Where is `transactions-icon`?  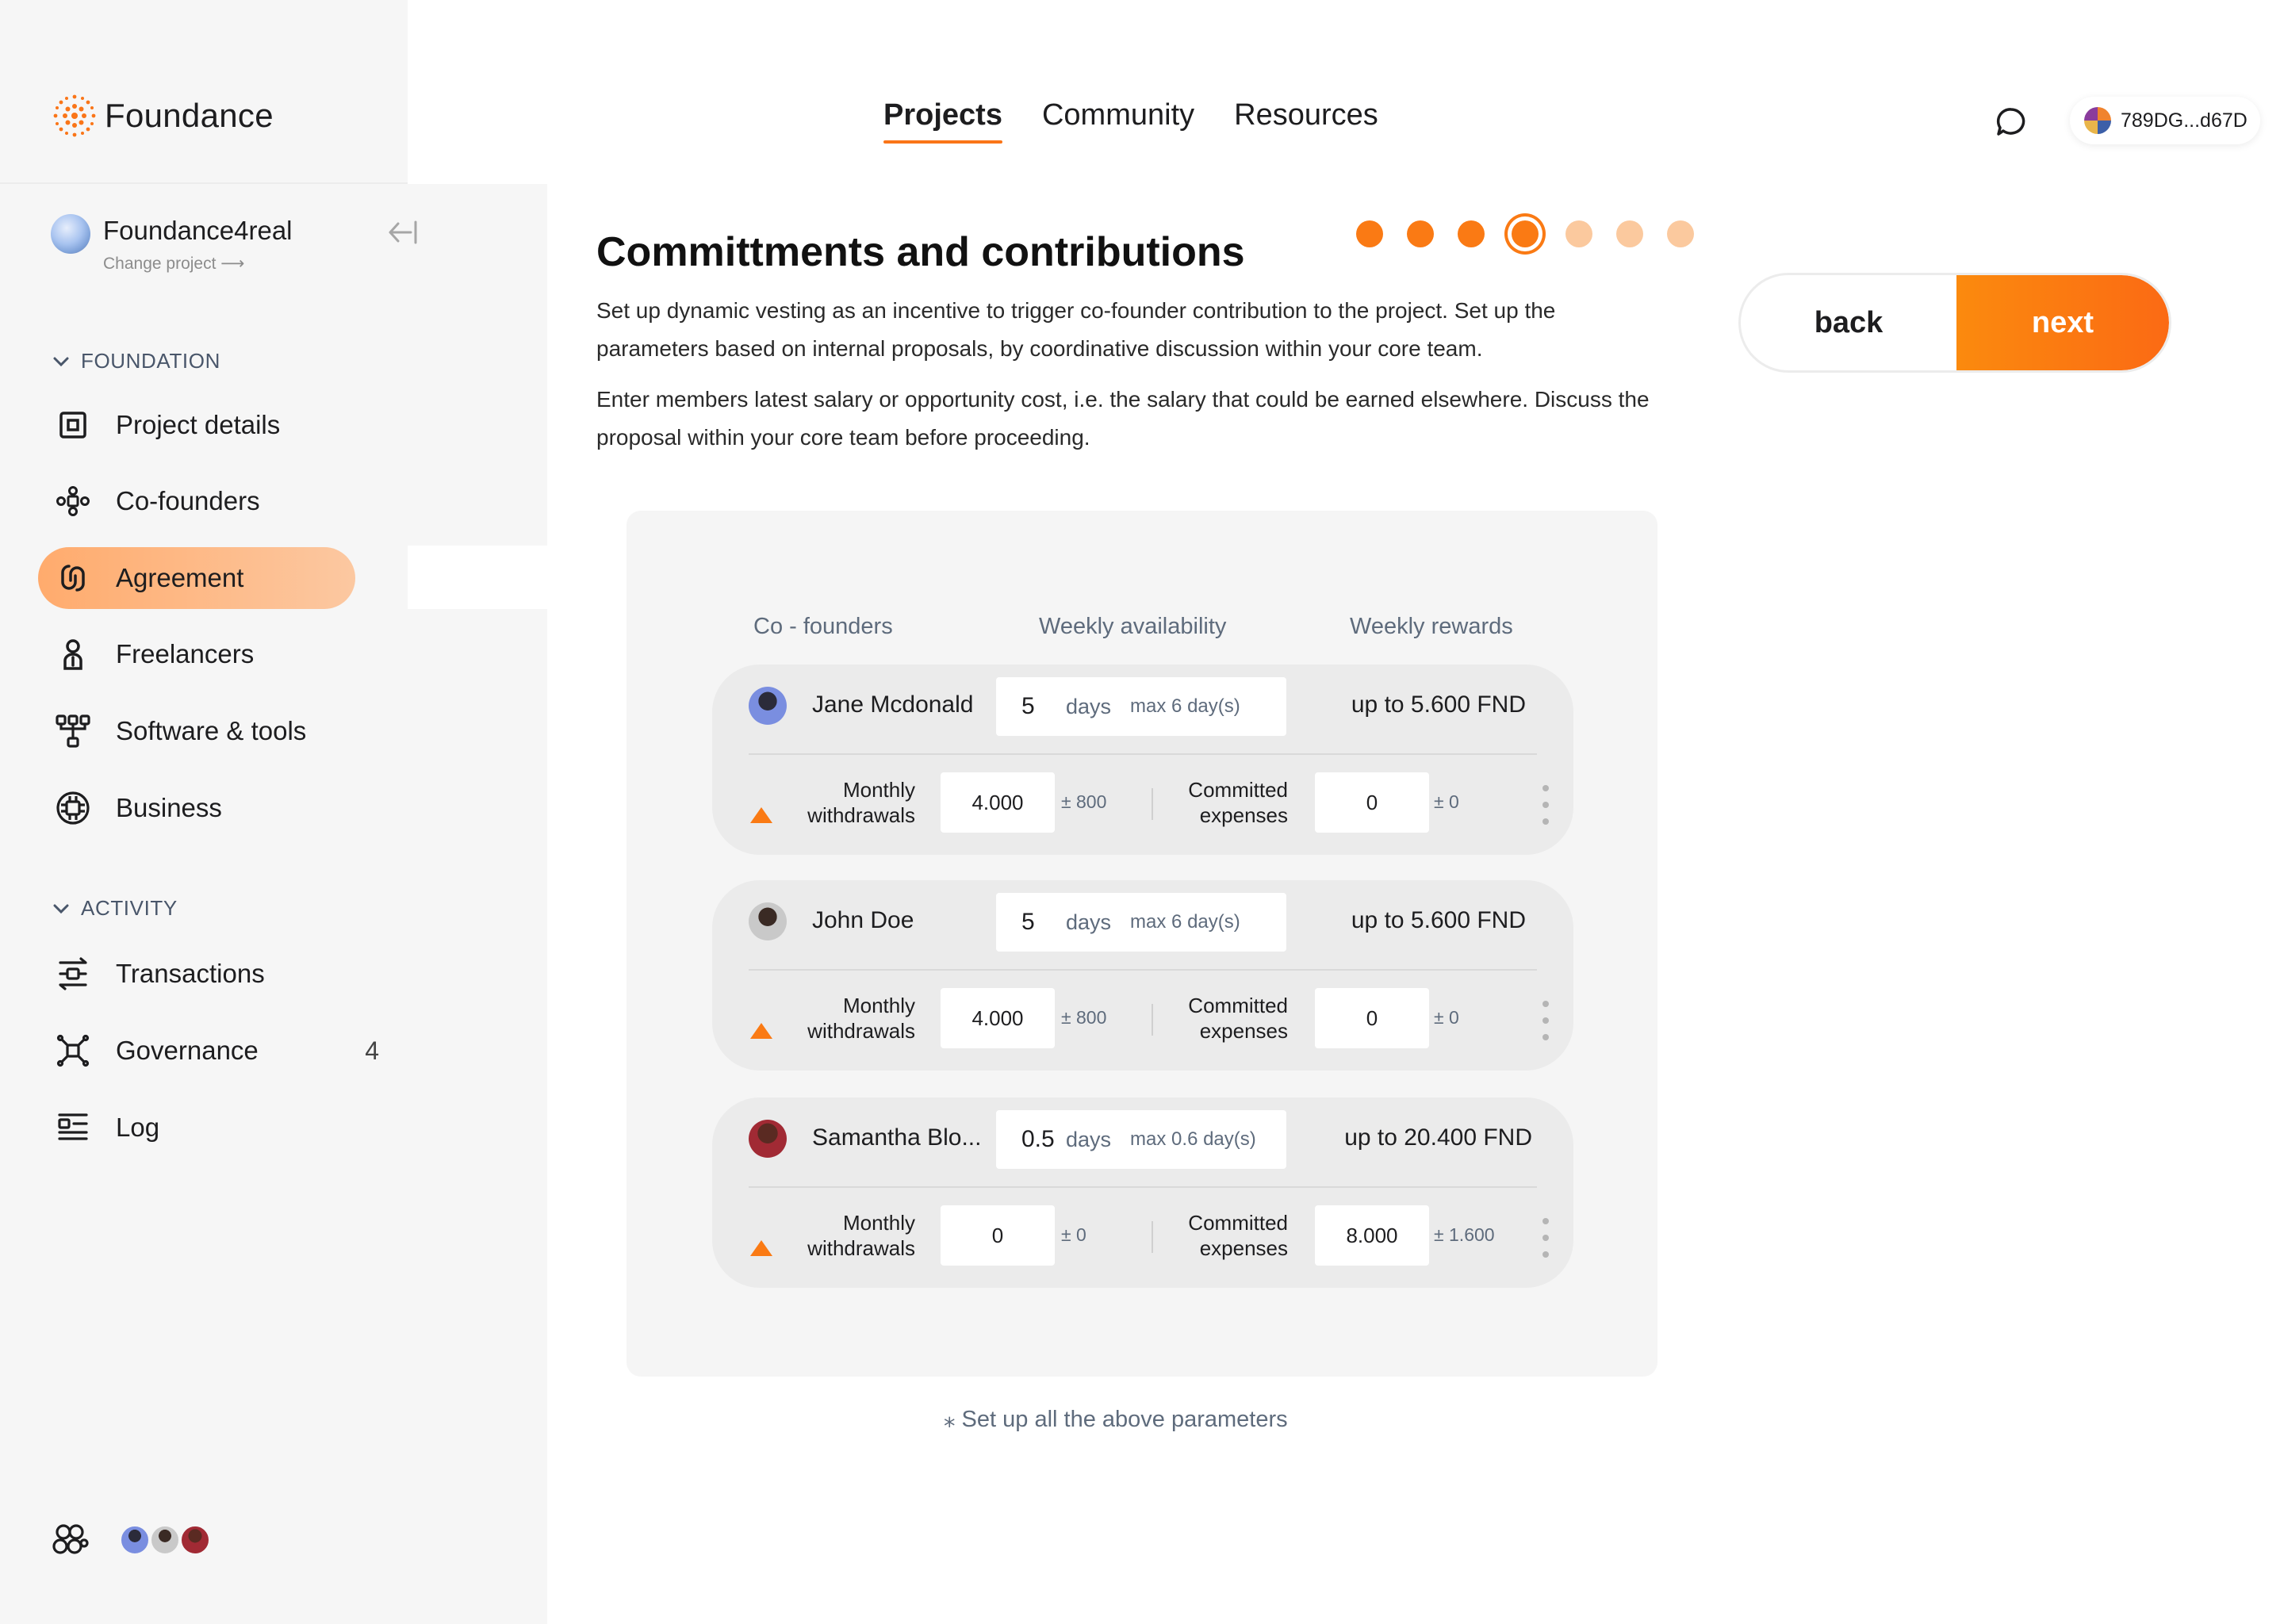
transactions-icon is located at coordinates (73, 973).